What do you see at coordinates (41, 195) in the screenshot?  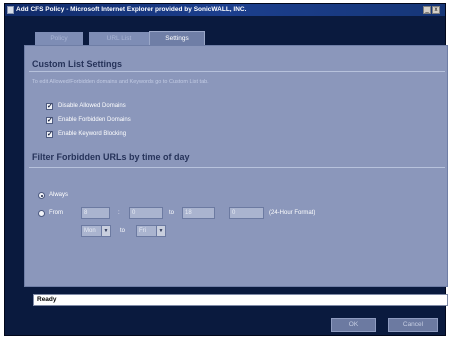 I see `always-radio` at bounding box center [41, 195].